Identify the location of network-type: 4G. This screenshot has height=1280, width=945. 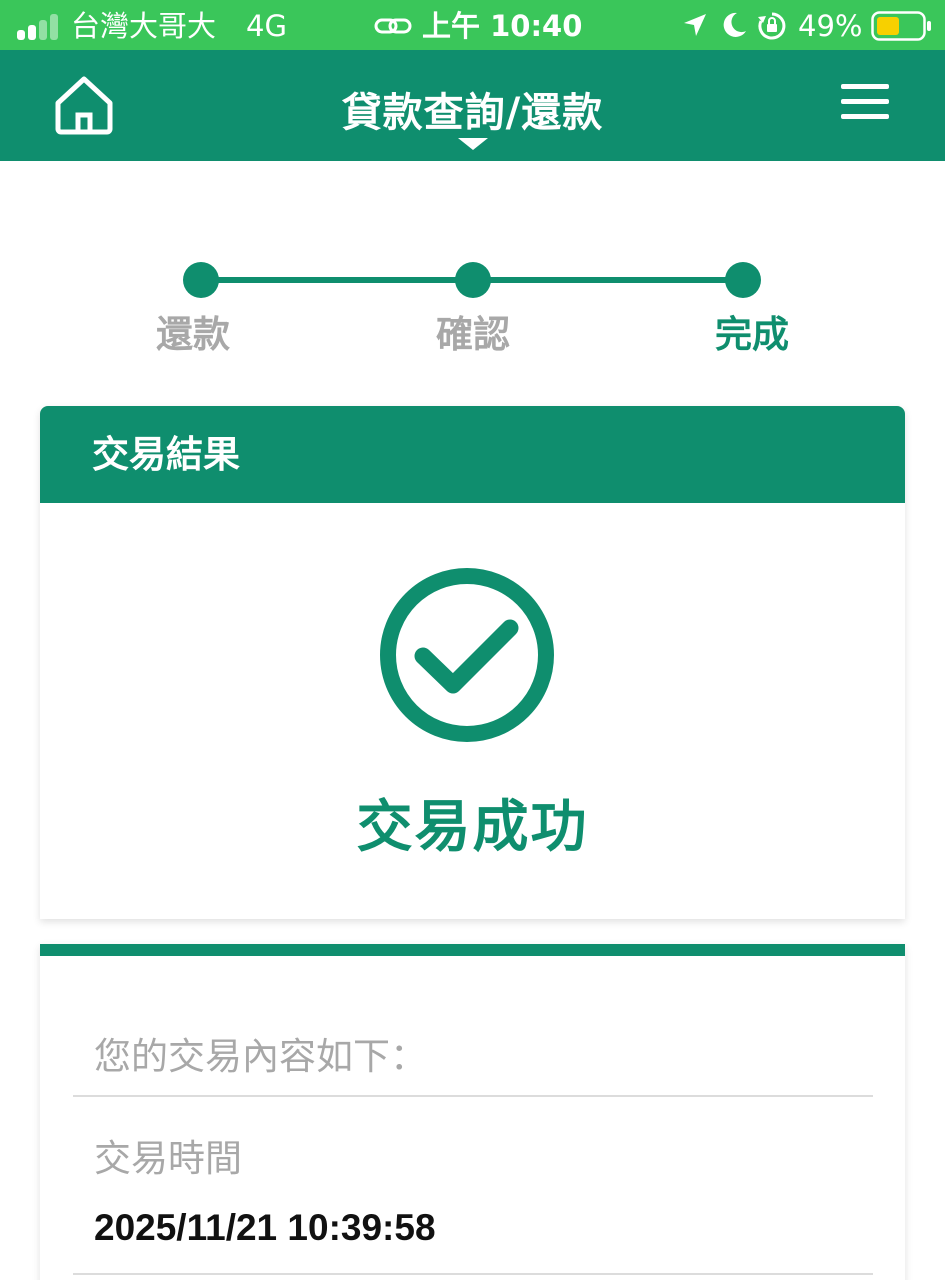
(266, 26).